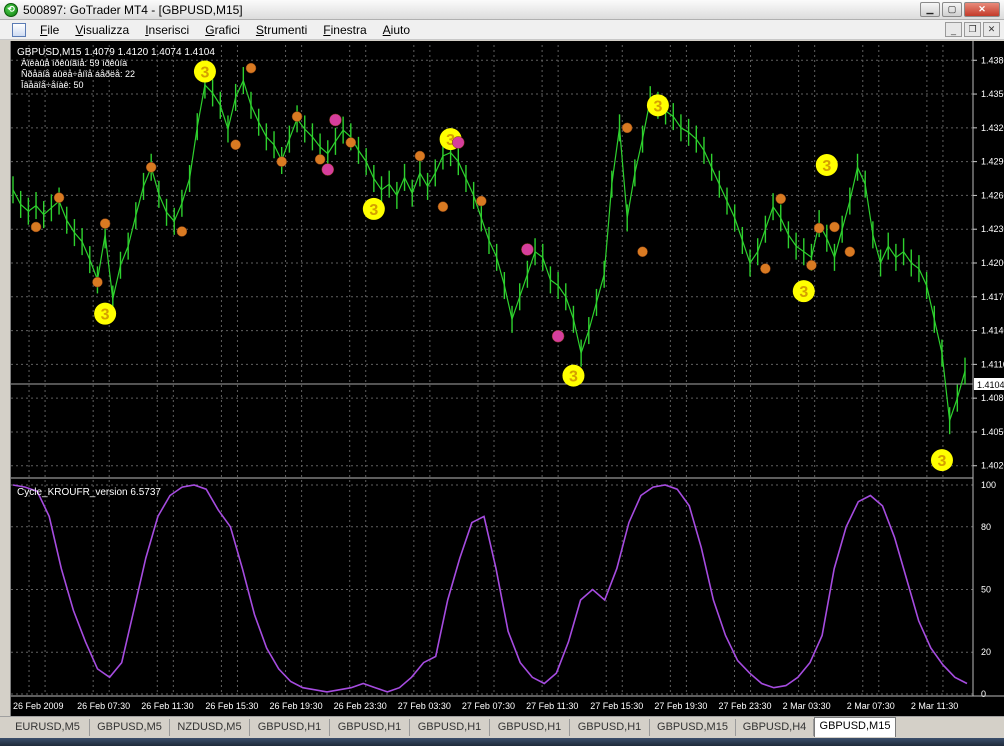 This screenshot has height=746, width=1004. I want to click on document-icon, so click(19, 29).